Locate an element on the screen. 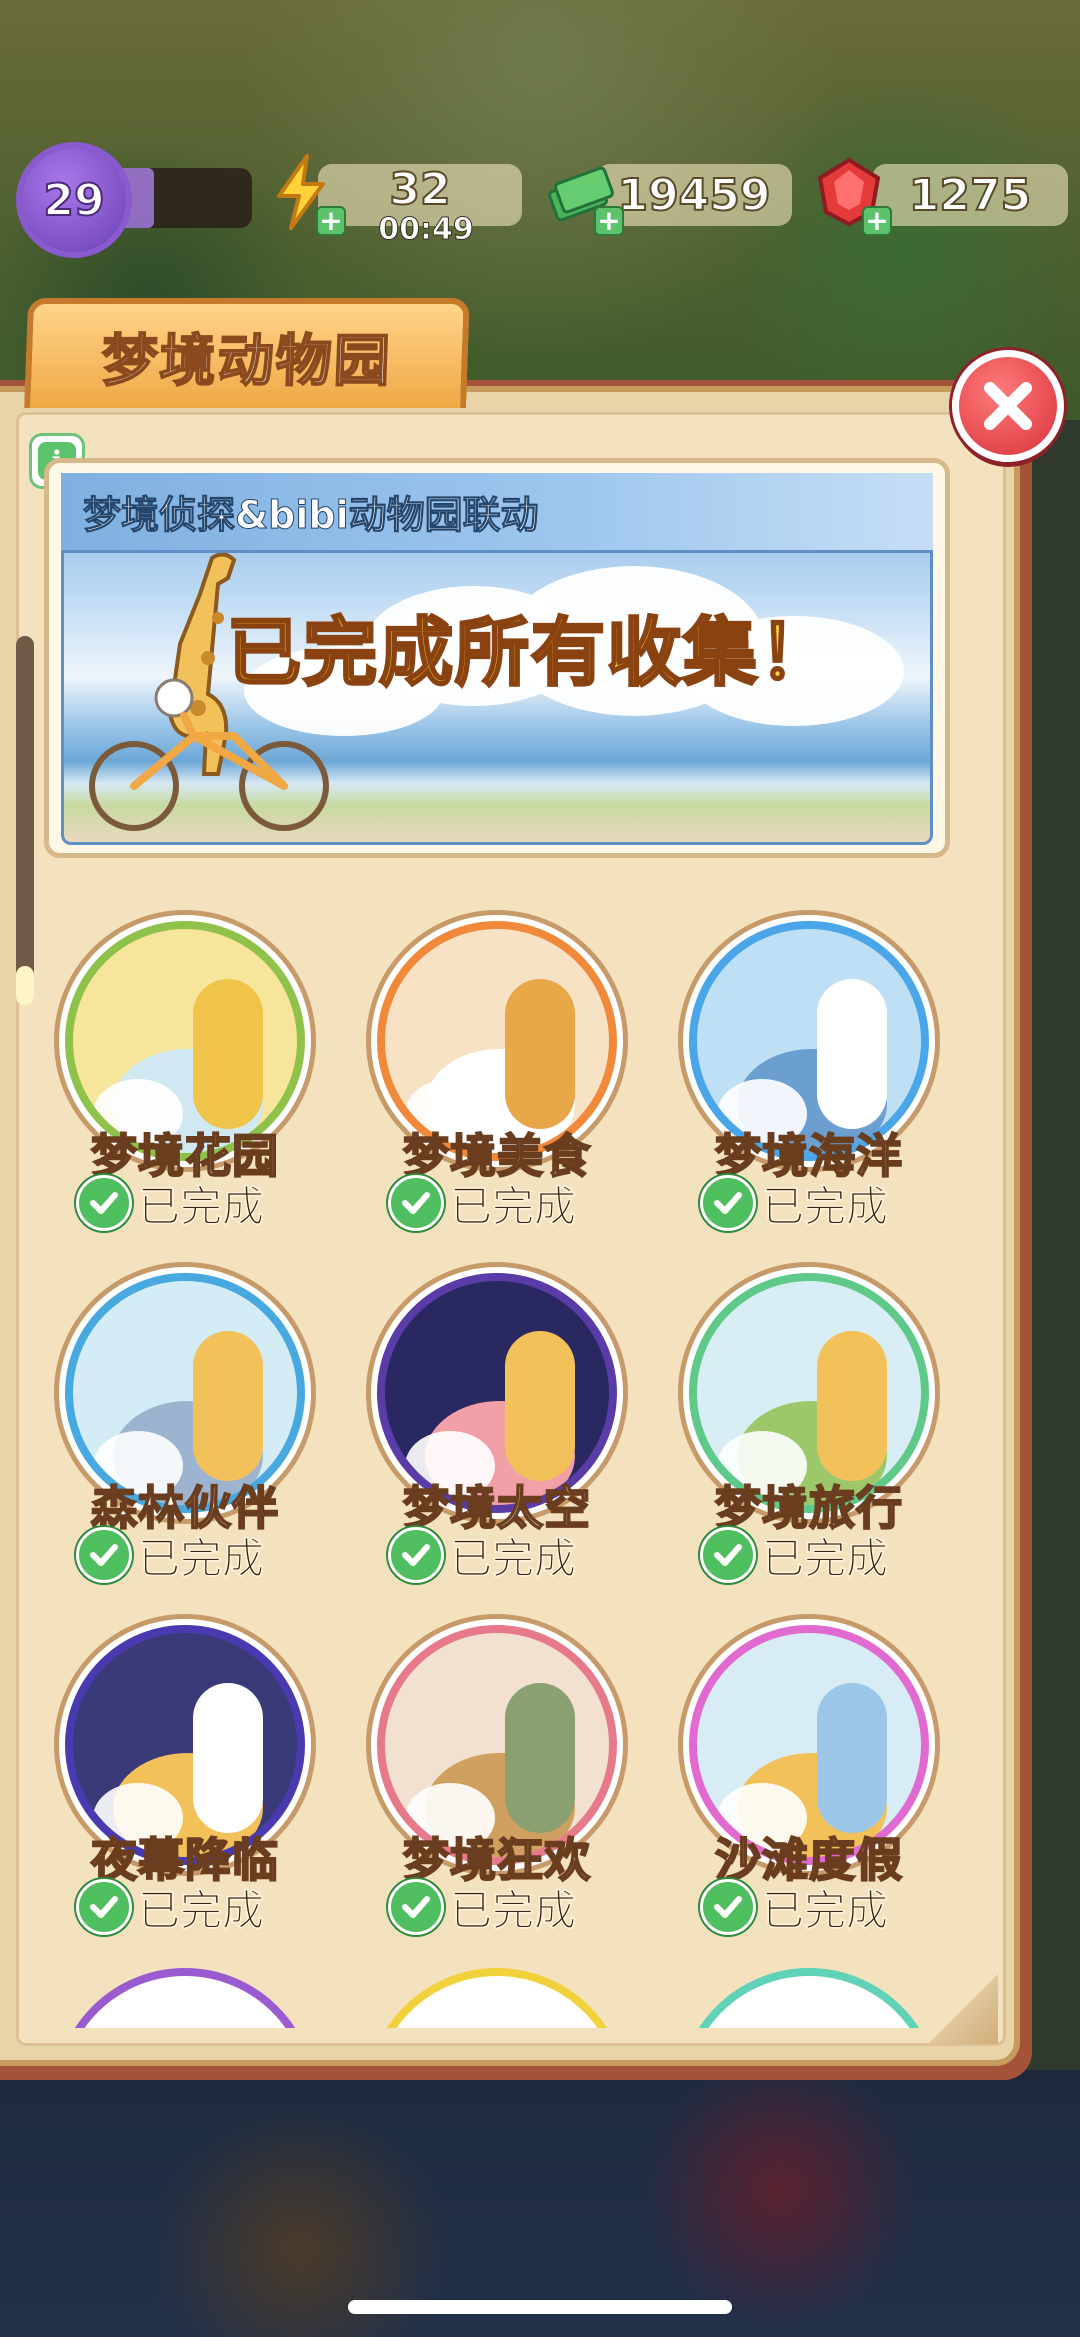 Image resolution: width=1080 pixels, height=2337 pixels. bike-illustration is located at coordinates (209, 771).